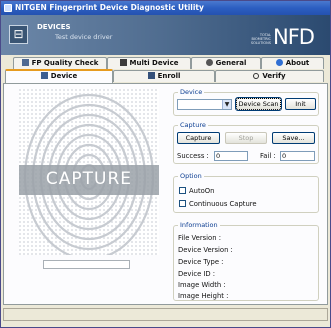 Image resolution: width=331 pixels, height=328 pixels. What do you see at coordinates (44, 75) in the screenshot?
I see `device-icon` at bounding box center [44, 75].